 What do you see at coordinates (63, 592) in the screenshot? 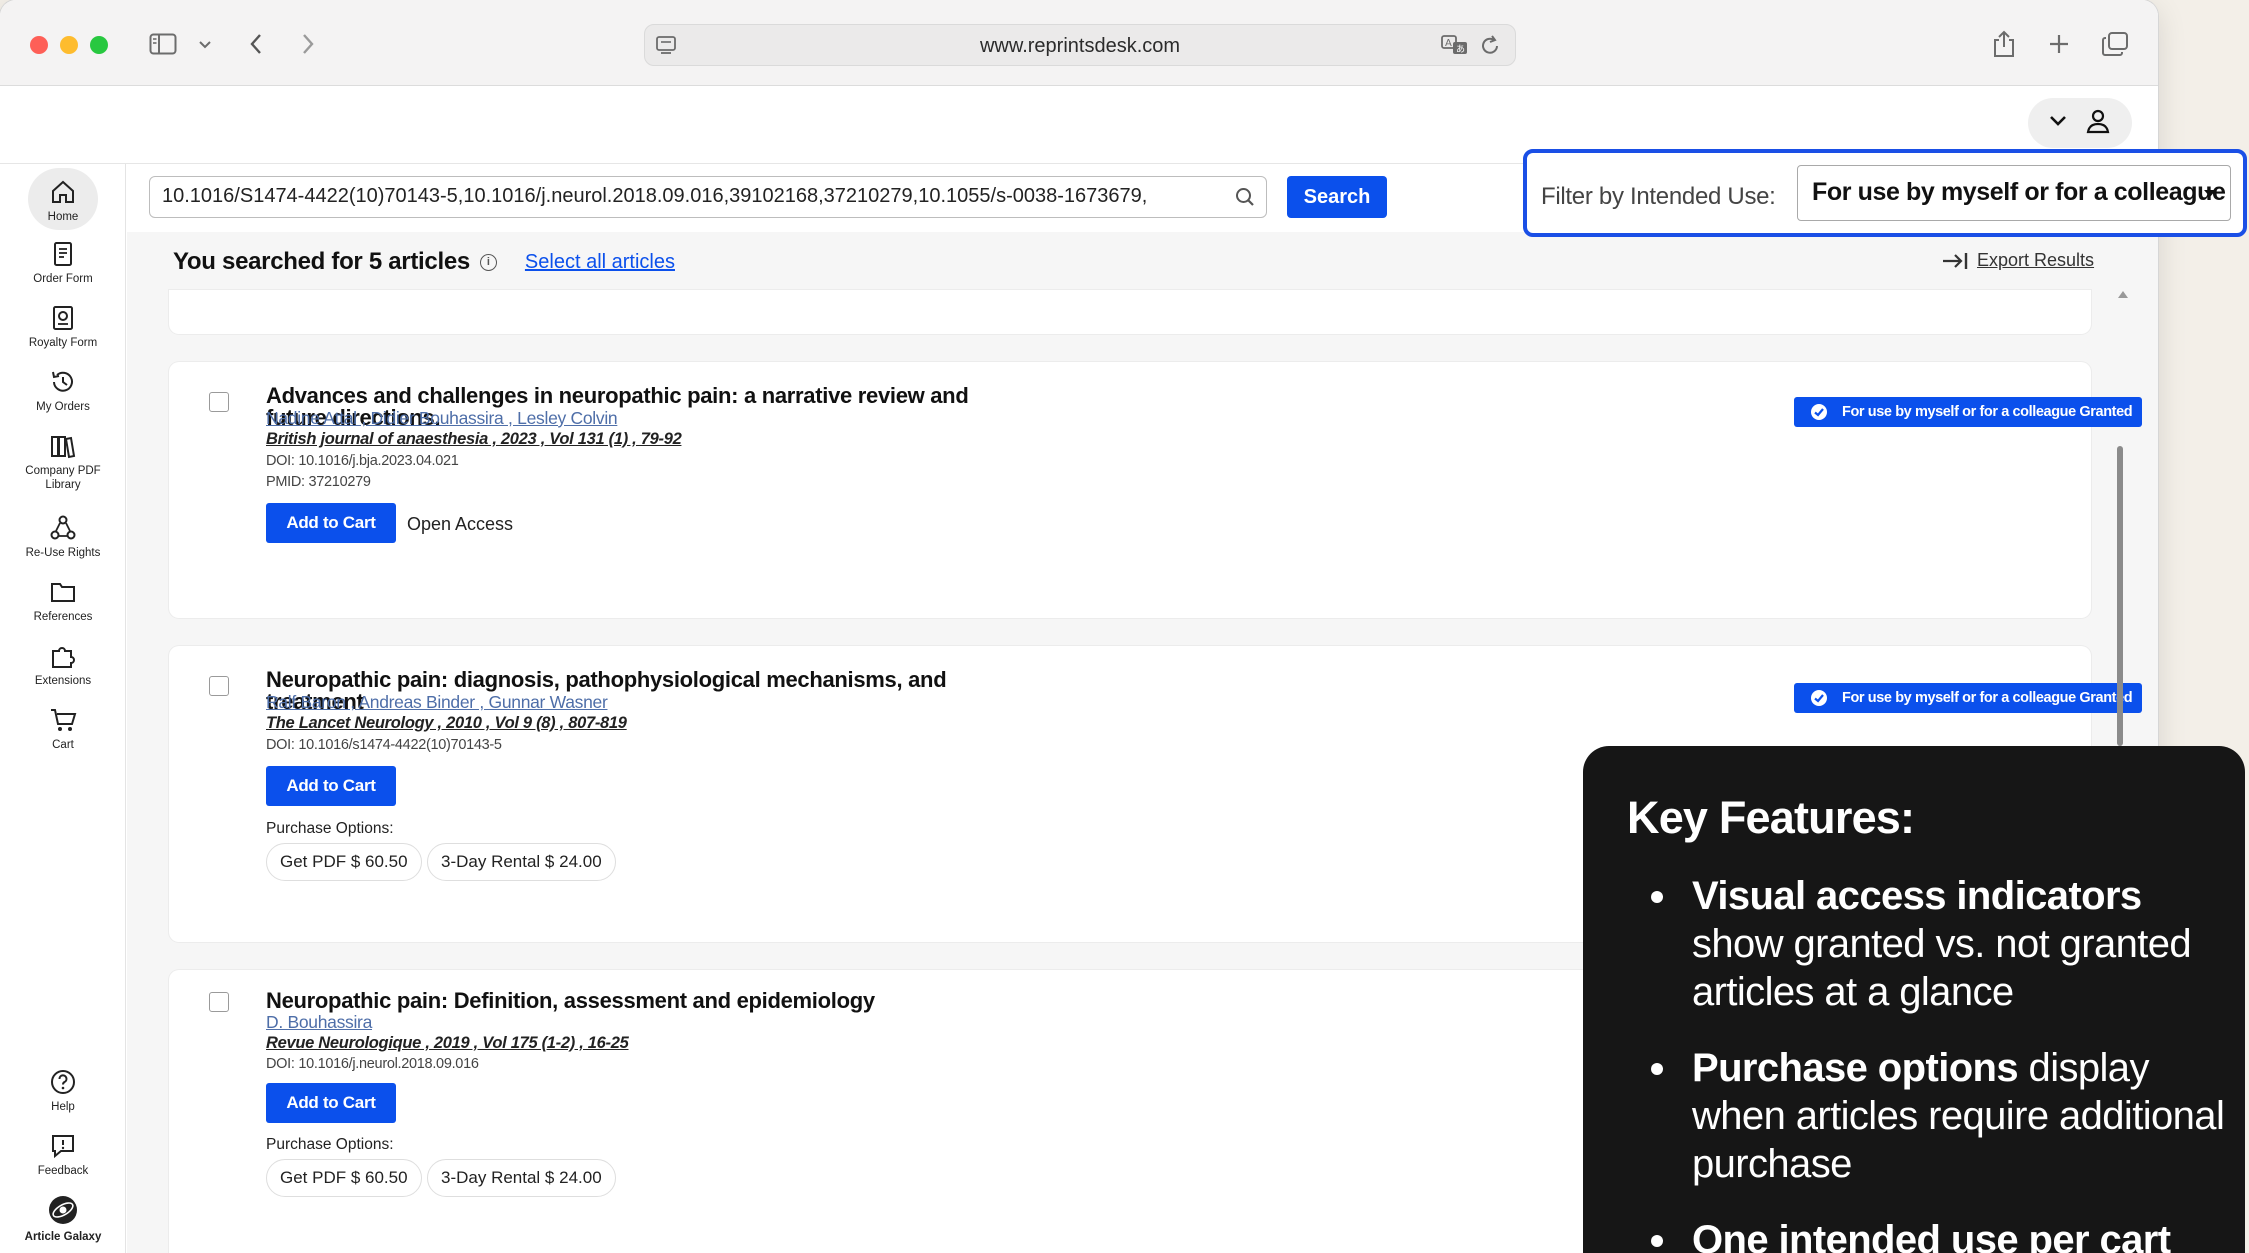
I see `folder-icon` at bounding box center [63, 592].